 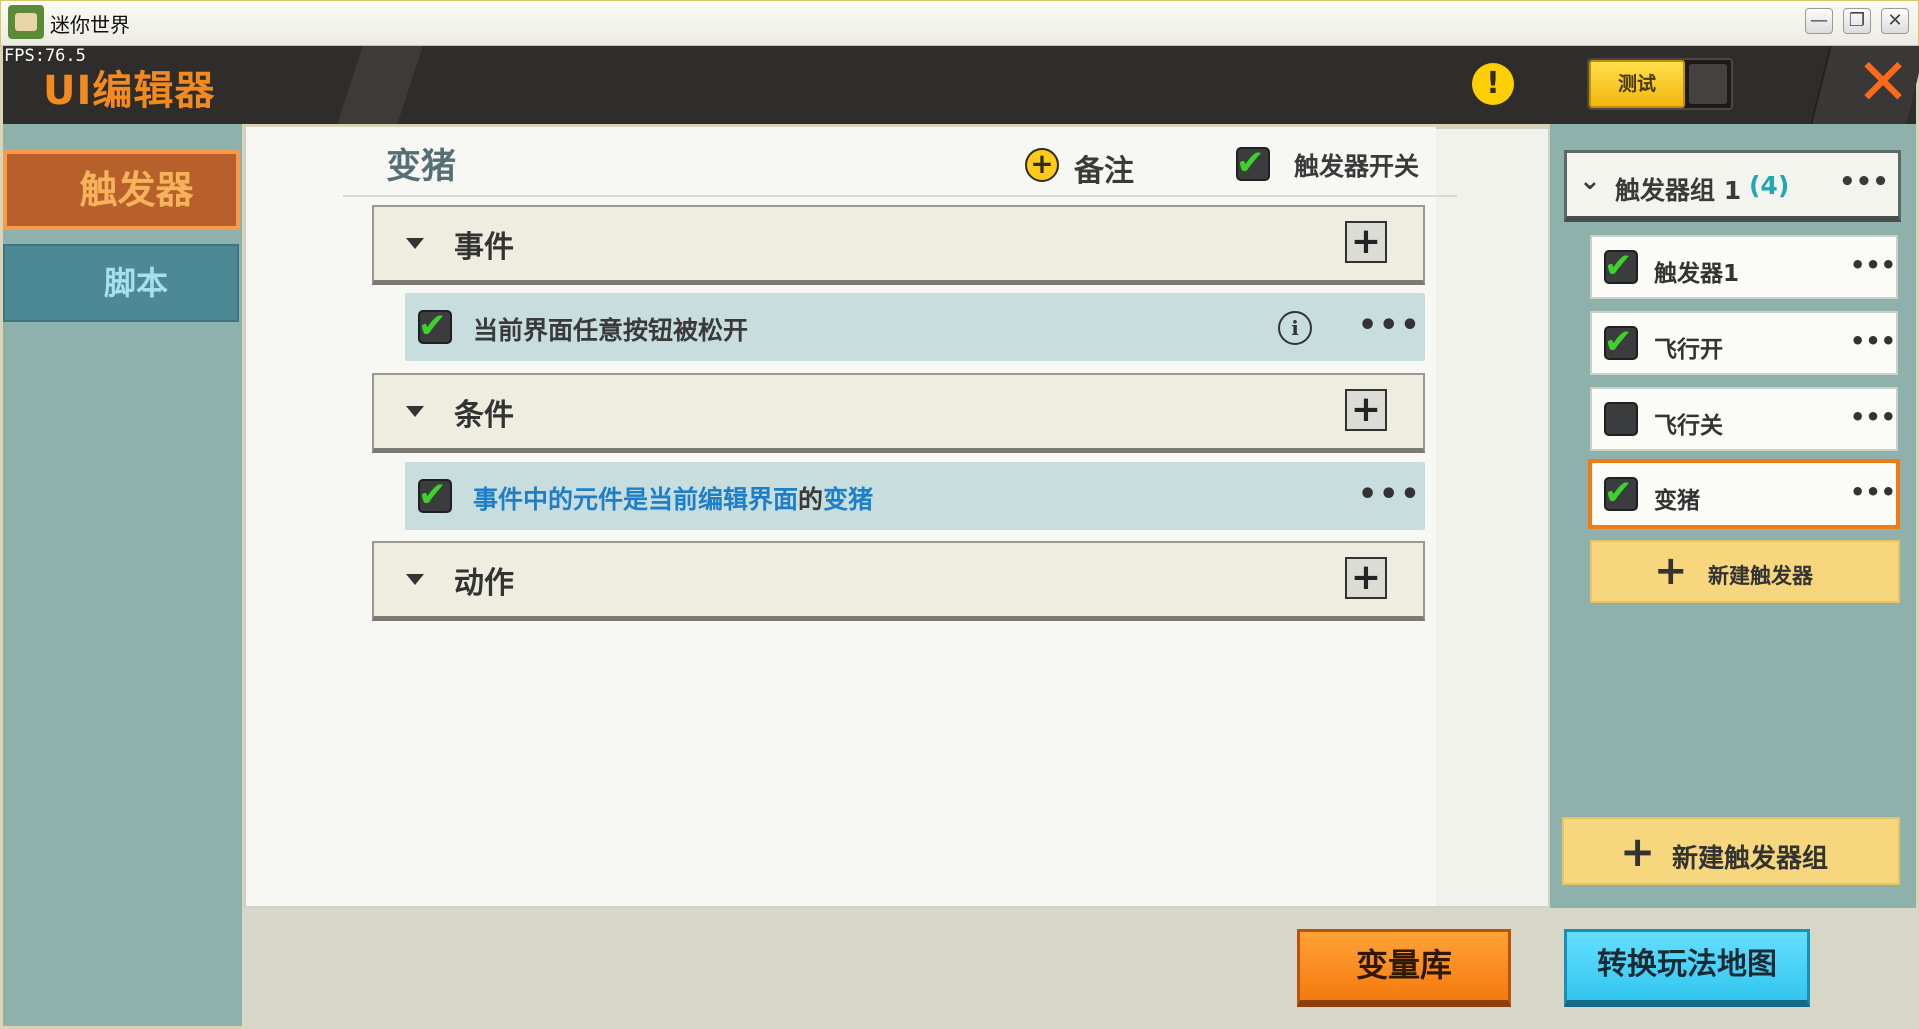 I want to click on condition-item-checkbox: ✔, so click(x=435, y=495).